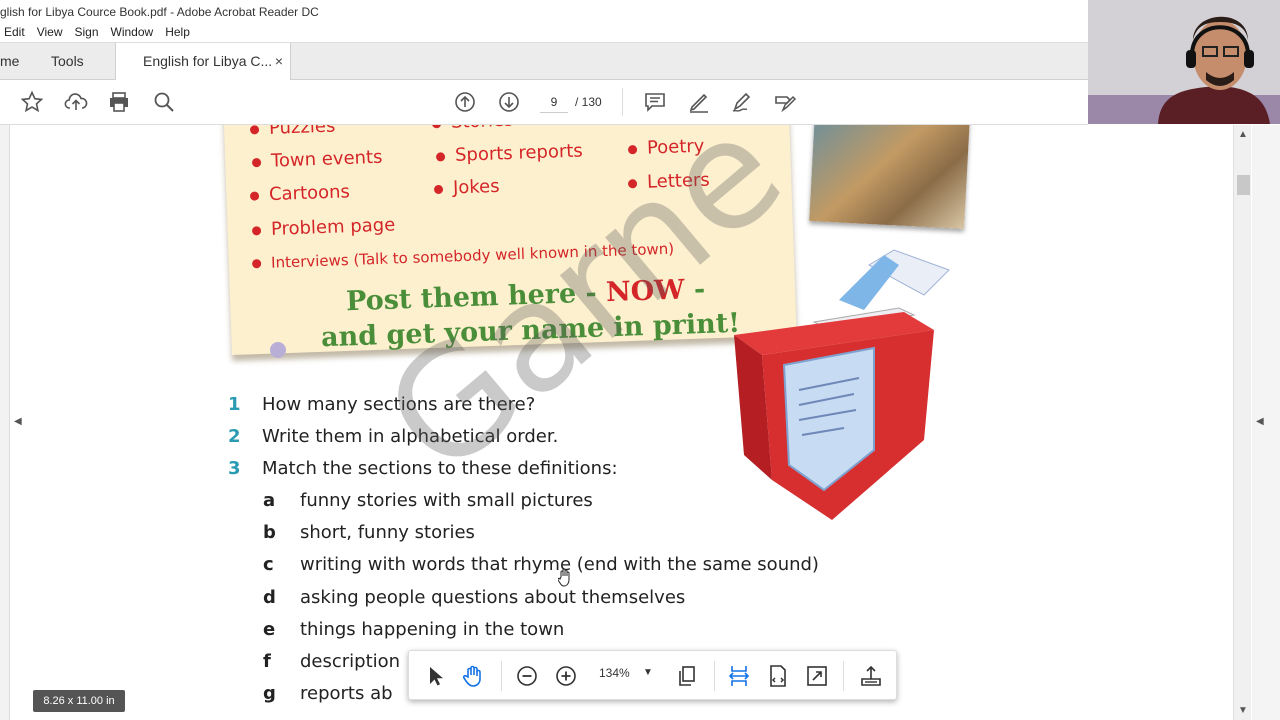  Describe the element at coordinates (119, 102) in the screenshot. I see `print-icon` at that location.